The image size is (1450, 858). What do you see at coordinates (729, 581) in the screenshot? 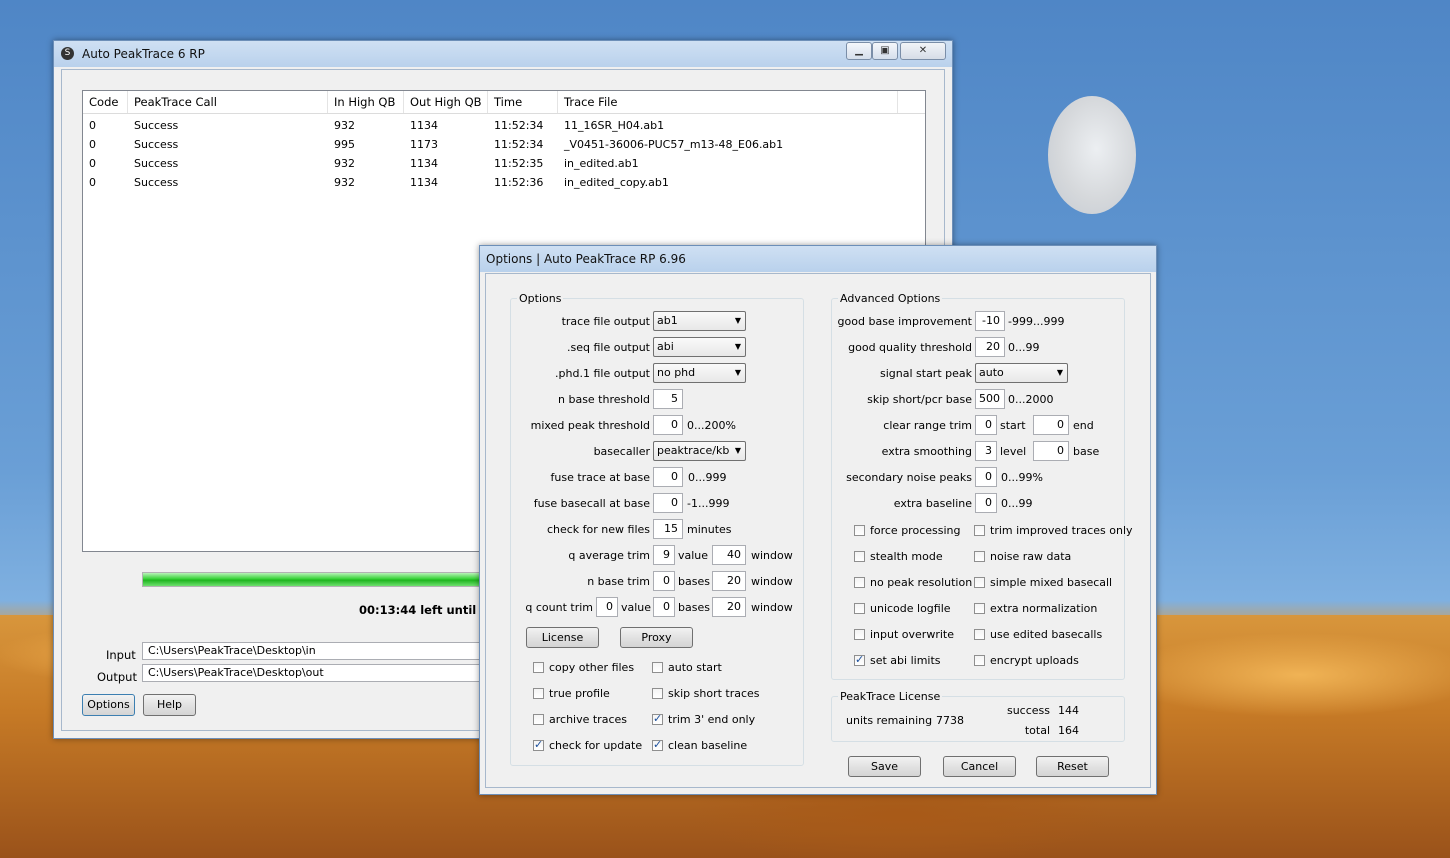
I see `n-base-trim-window-input: 20` at bounding box center [729, 581].